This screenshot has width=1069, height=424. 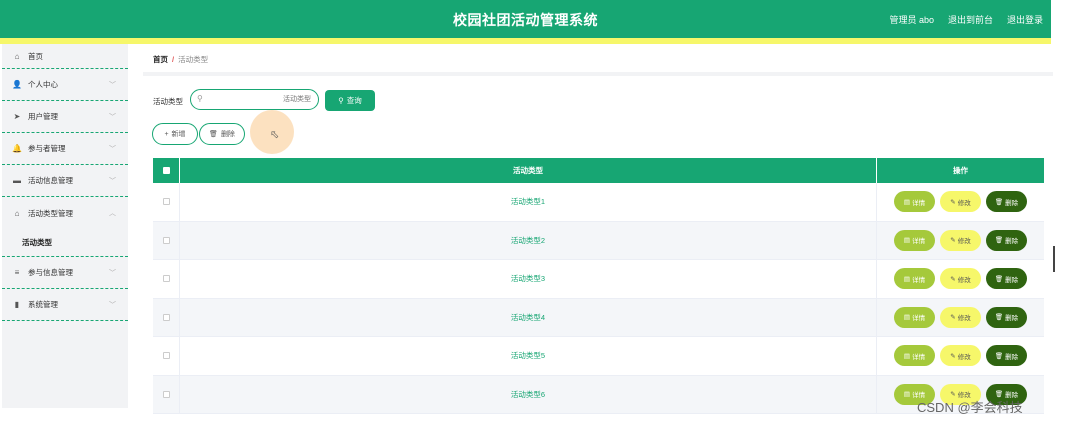 What do you see at coordinates (43, 84) in the screenshot?
I see `sidebar-item-label: 个人中心` at bounding box center [43, 84].